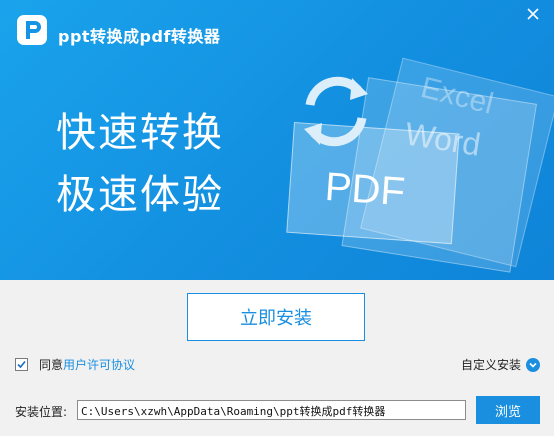 The width and height of the screenshot is (554, 436). I want to click on agree-label: 同意, so click(51, 364).